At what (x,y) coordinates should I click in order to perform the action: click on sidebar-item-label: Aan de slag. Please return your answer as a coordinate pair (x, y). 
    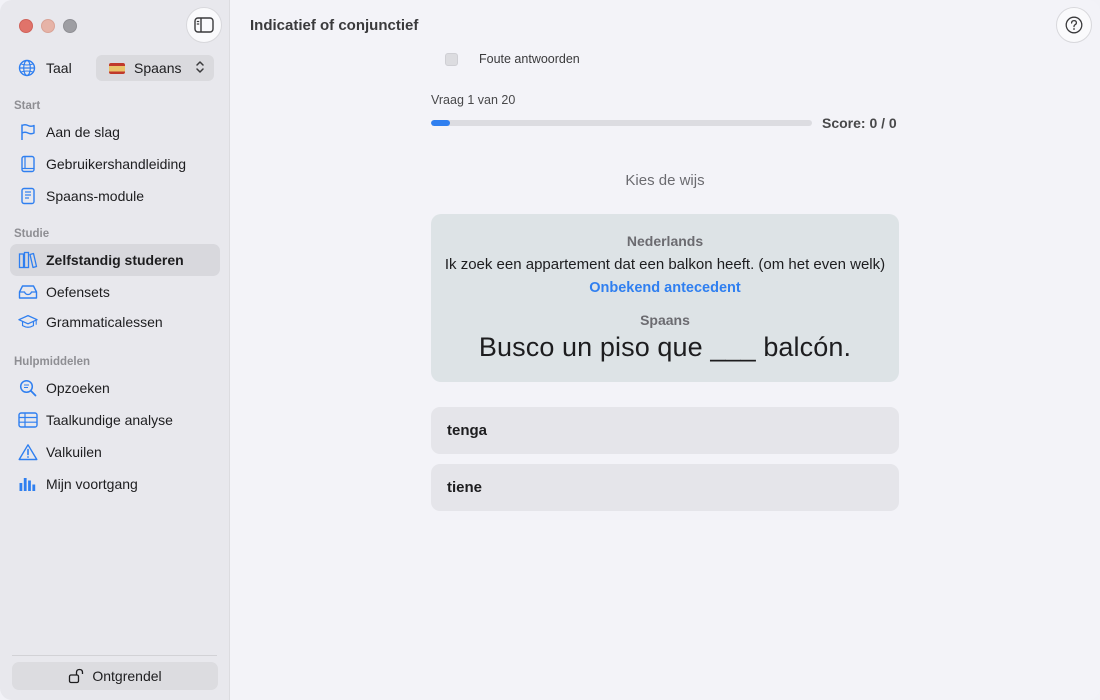
    Looking at the image, I should click on (83, 132).